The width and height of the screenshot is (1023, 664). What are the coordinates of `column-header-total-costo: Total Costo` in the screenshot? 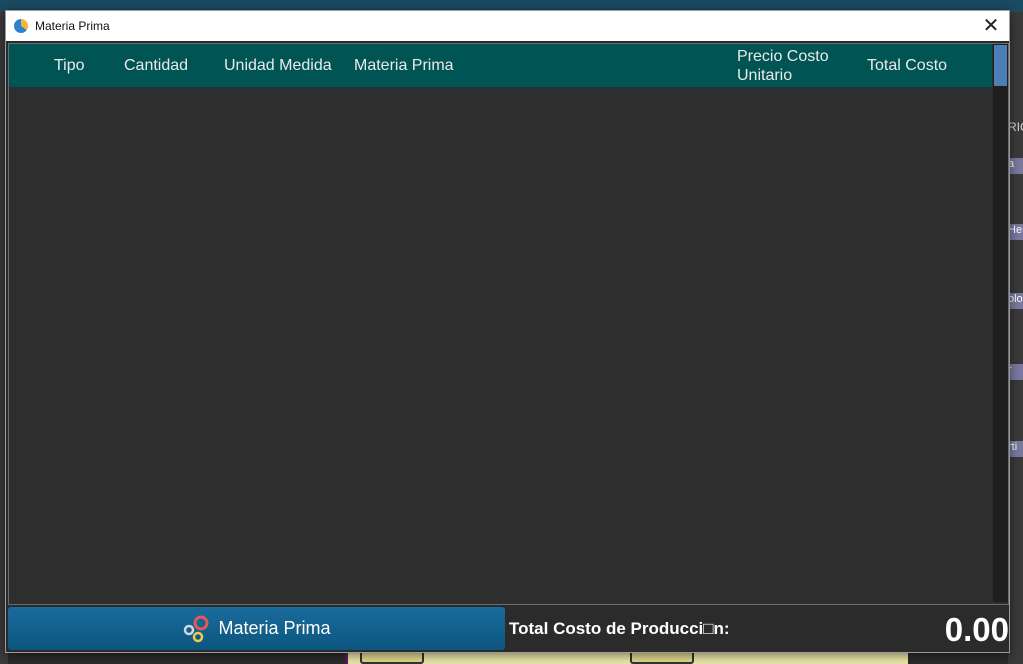 It's located at (907, 65).